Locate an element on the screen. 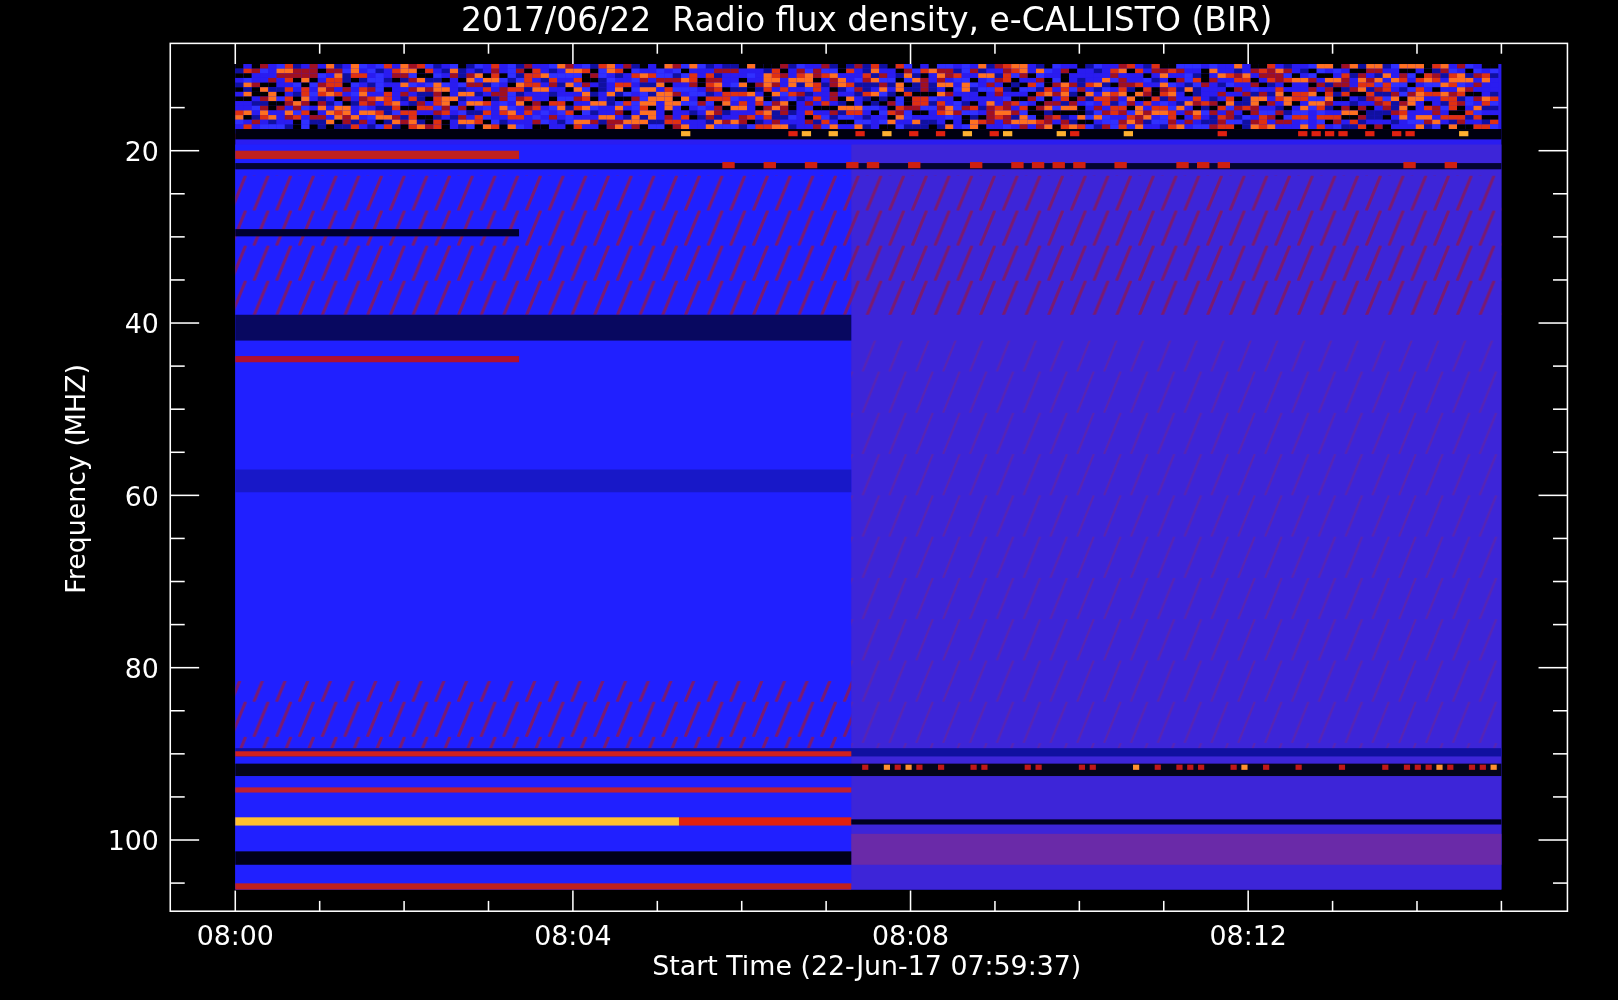  chart-title: 2017/06/22 Radio flux density, e-CALLISTO (BIR) is located at coordinates (867, 19).